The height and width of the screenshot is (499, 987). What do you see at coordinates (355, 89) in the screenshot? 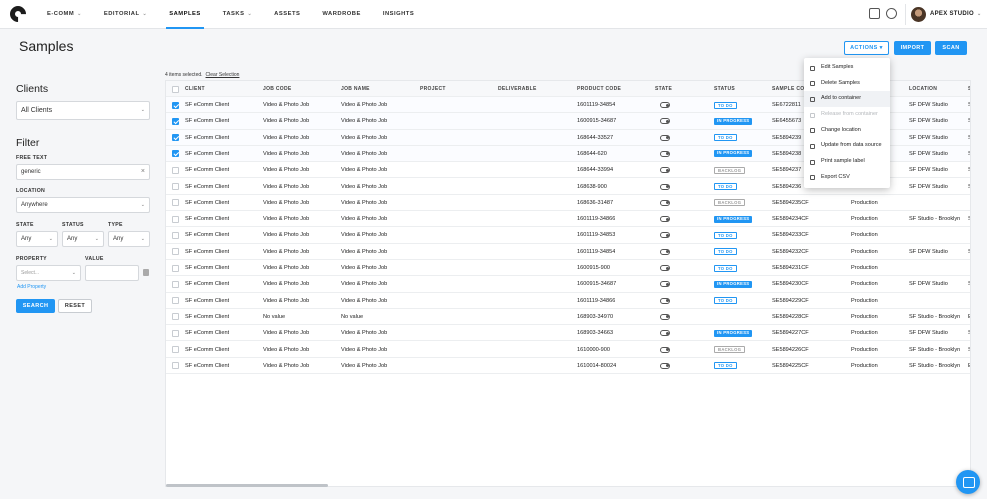
I see `column-header: JOB NAME` at bounding box center [355, 89].